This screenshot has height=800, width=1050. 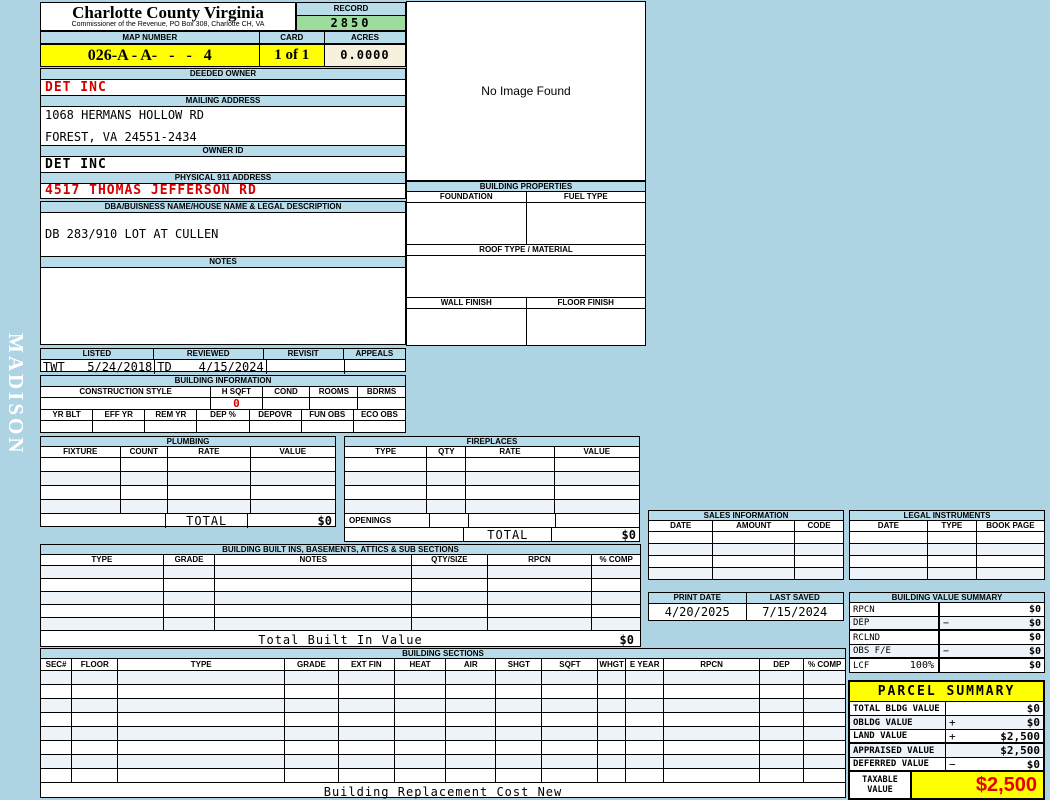 What do you see at coordinates (67, 426) in the screenshot?
I see `yrblt-value` at bounding box center [67, 426].